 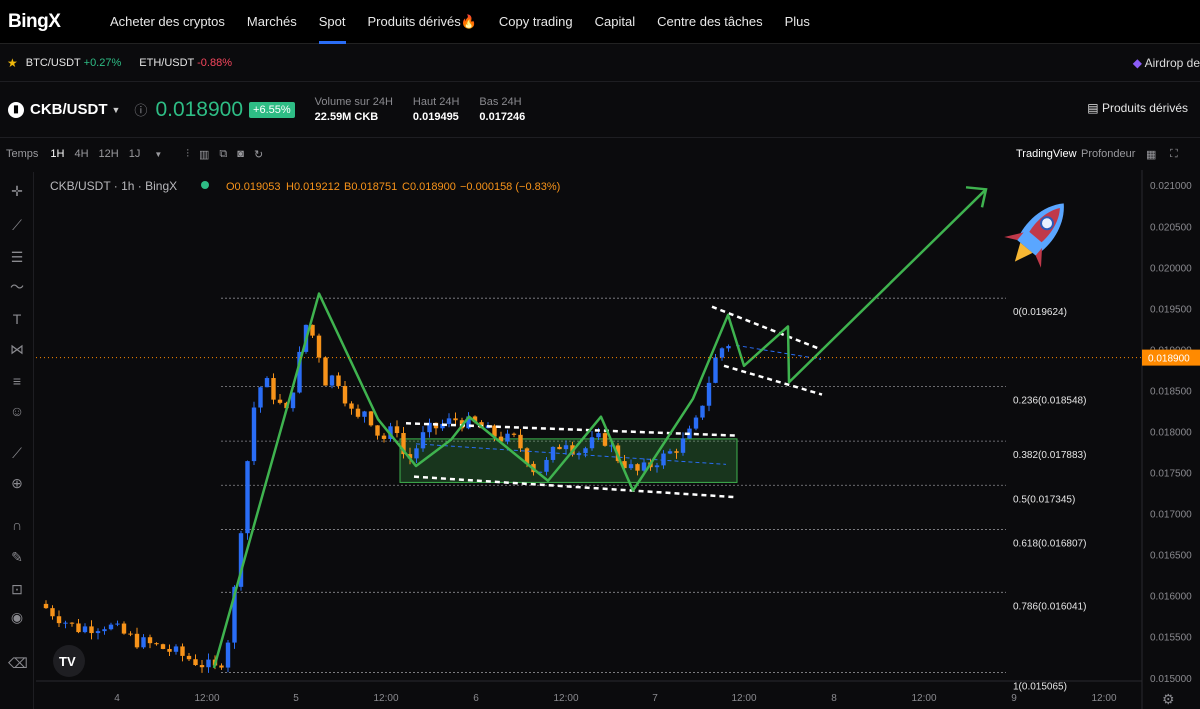 What do you see at coordinates (17, 483) in the screenshot?
I see `zoom-icon: ⊕` at bounding box center [17, 483].